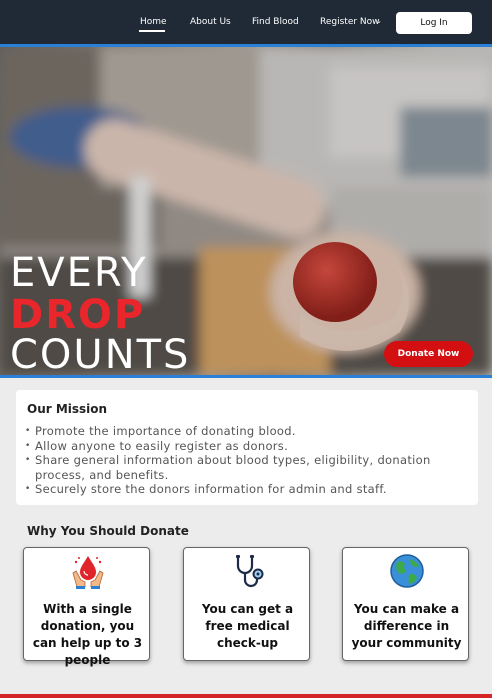 Image resolution: width=492 pixels, height=698 pixels. What do you see at coordinates (79, 273) in the screenshot?
I see `hero-title-line1: EVERY` at bounding box center [79, 273].